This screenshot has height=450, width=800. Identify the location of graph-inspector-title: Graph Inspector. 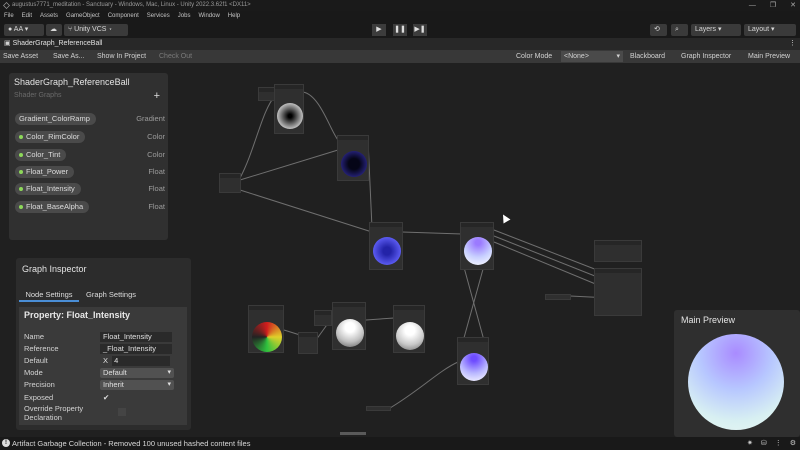
(54, 269).